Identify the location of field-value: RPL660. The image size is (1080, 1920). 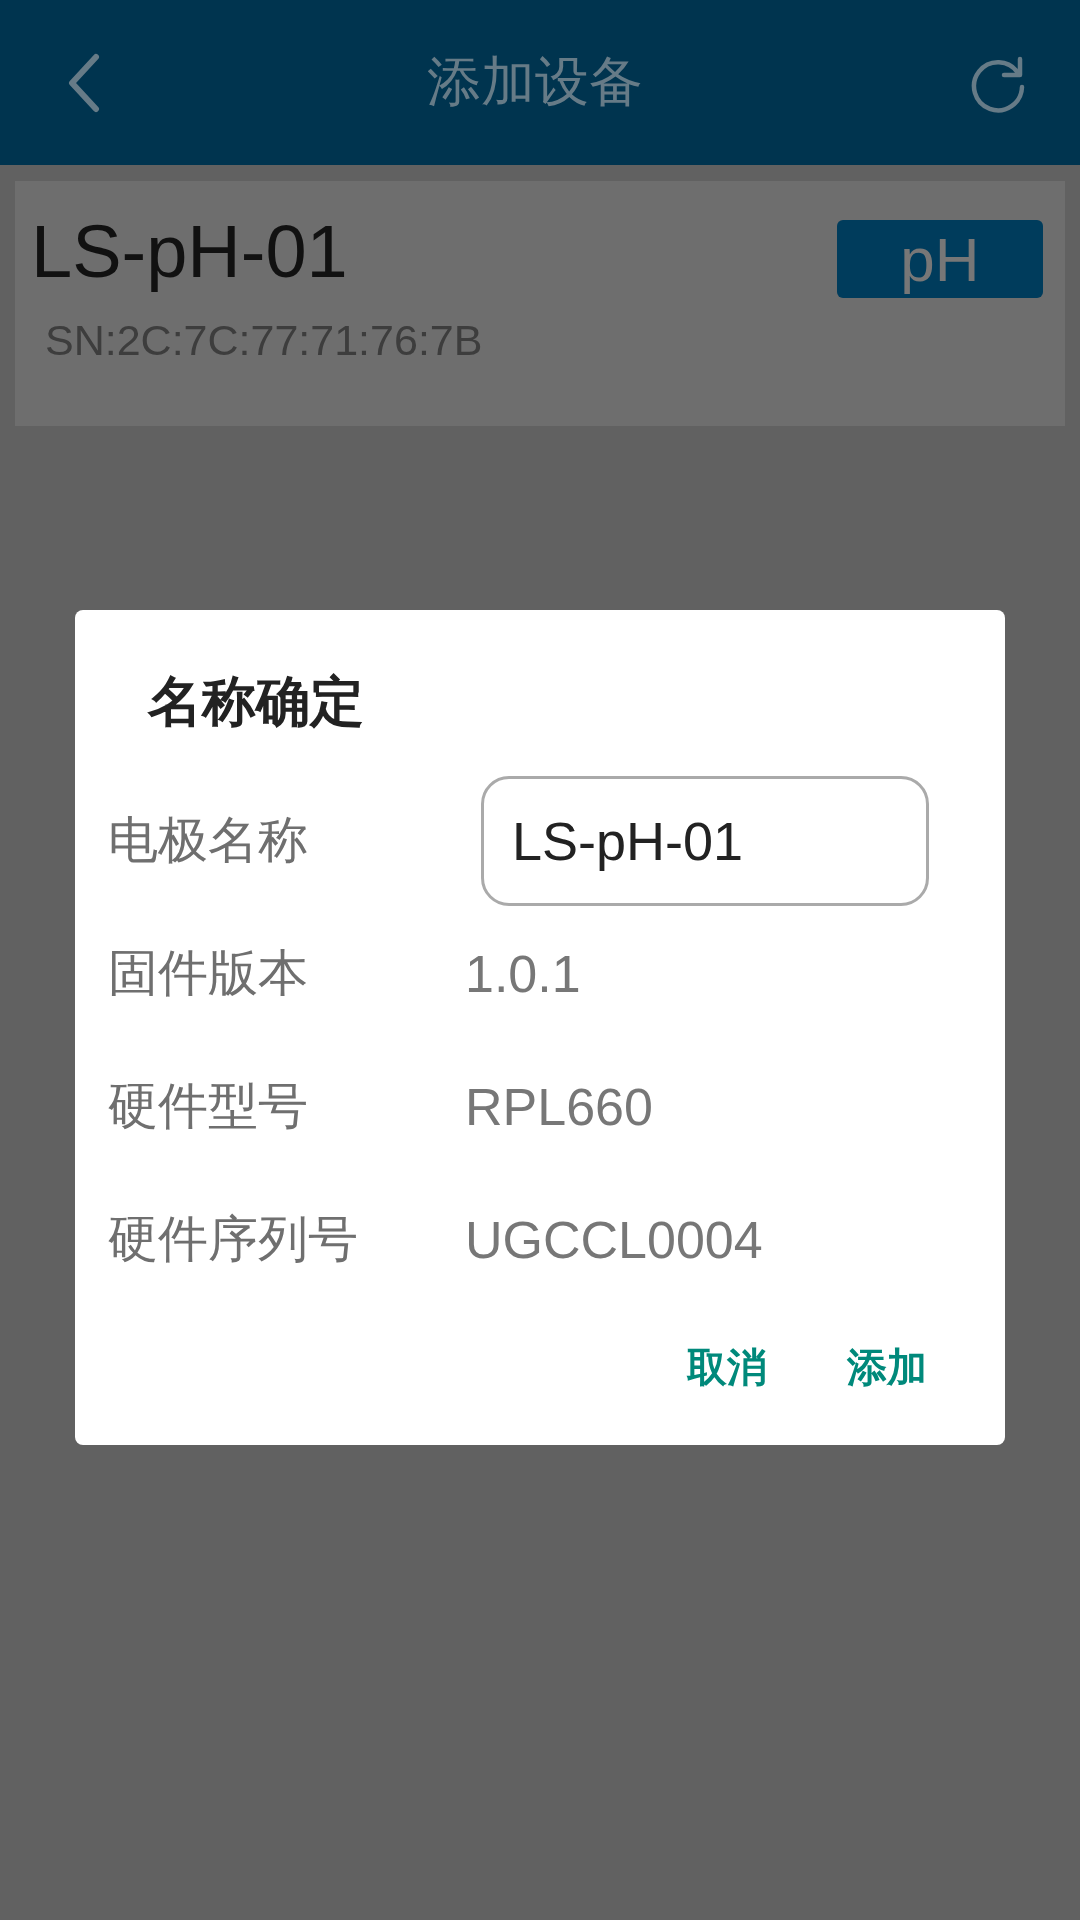
(559, 1106).